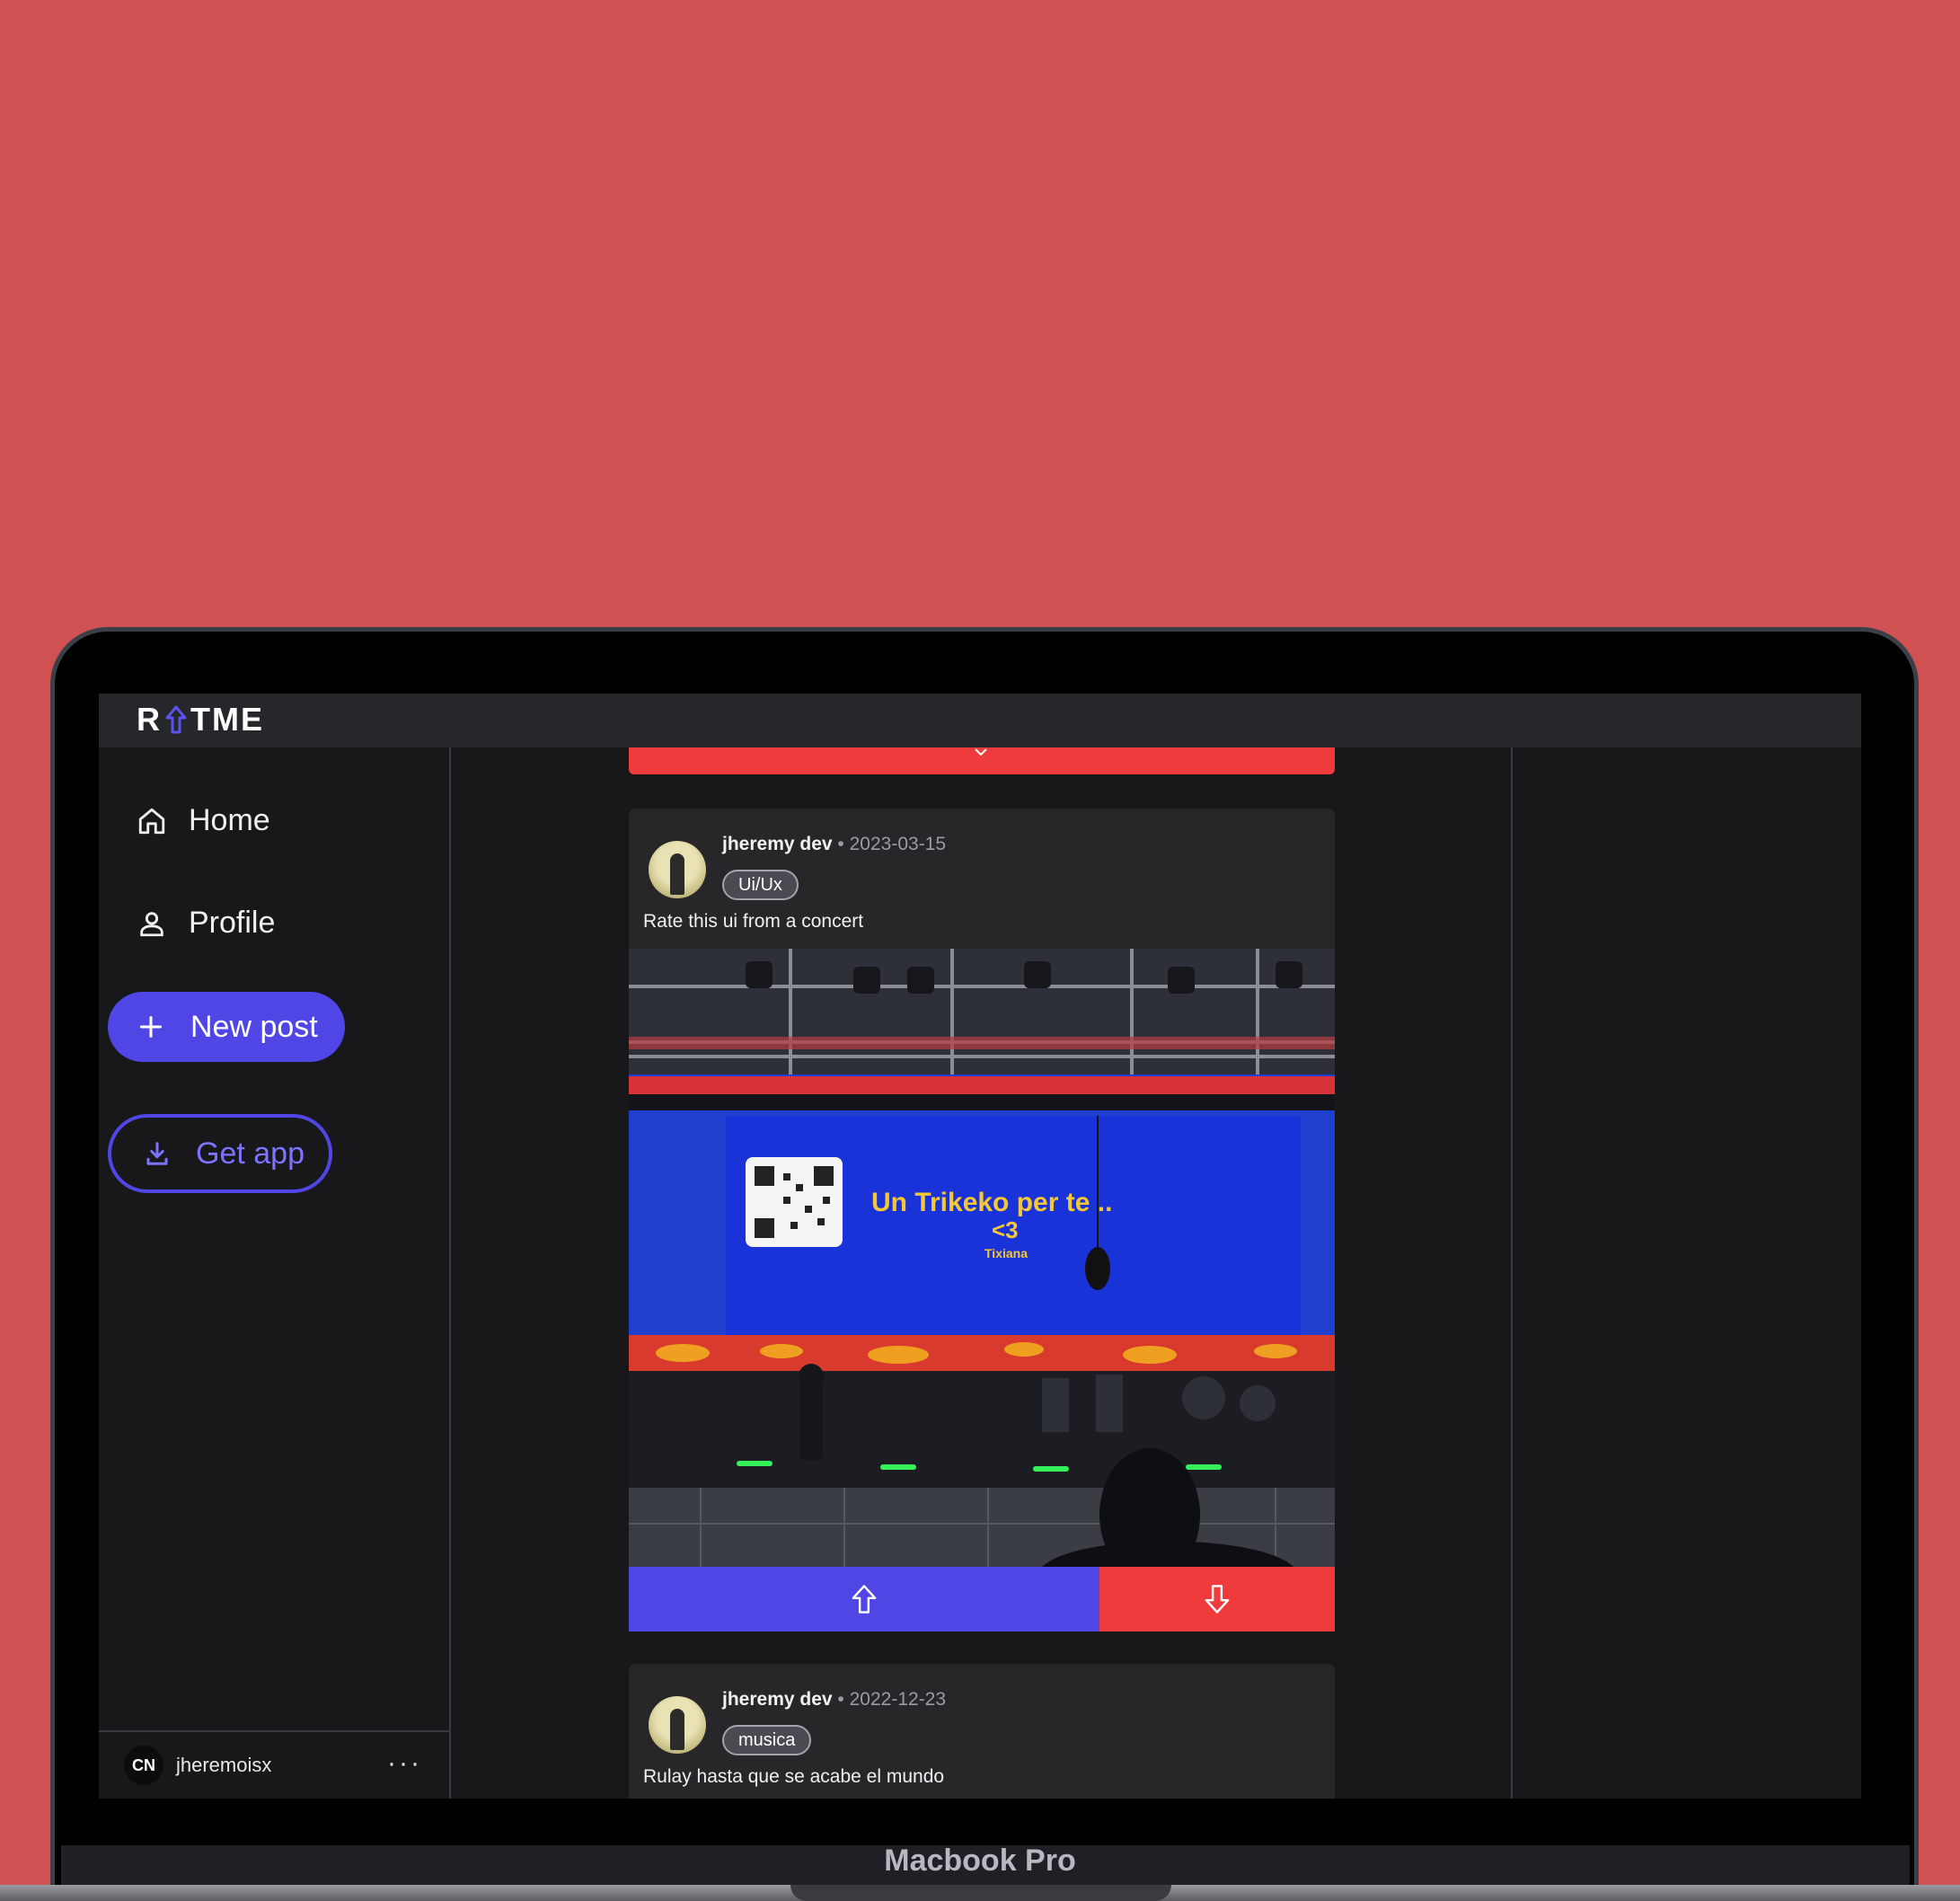 The image size is (1960, 1901). I want to click on nav-item-profile-label: Profile, so click(232, 923).